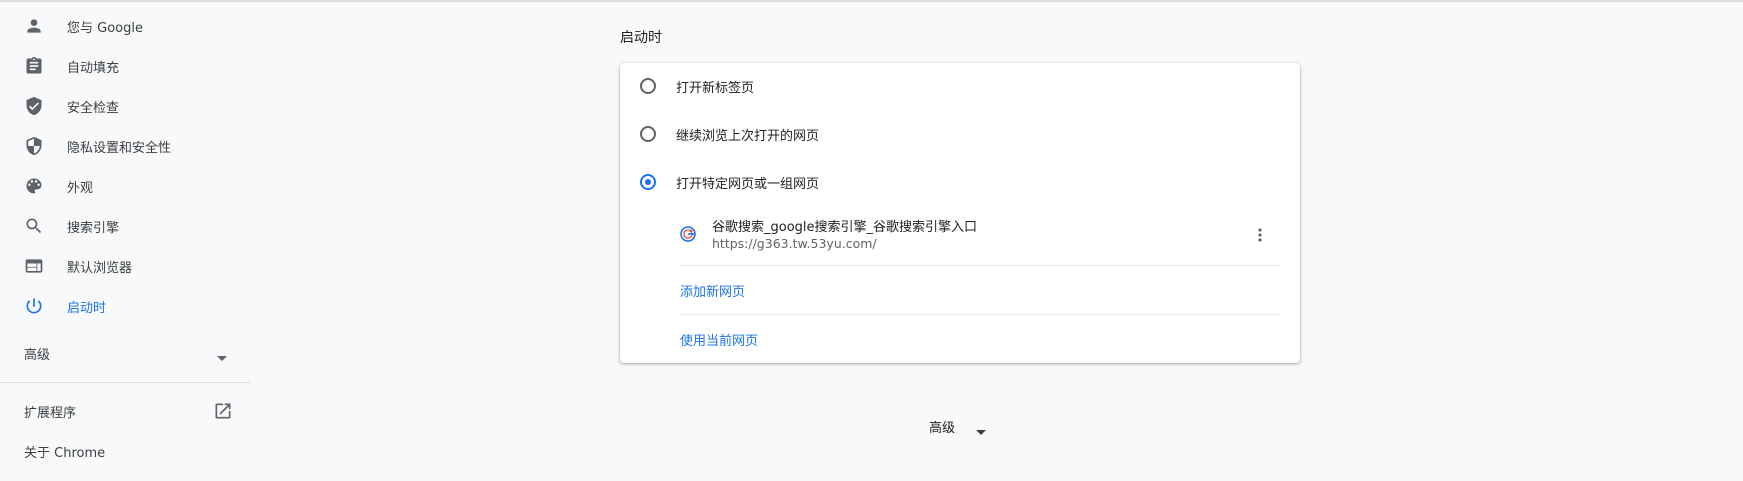 The width and height of the screenshot is (1743, 481). Describe the element at coordinates (960, 182) in the screenshot. I see `startup-option-specific-pages: 打开特定网页或一组网页` at that location.